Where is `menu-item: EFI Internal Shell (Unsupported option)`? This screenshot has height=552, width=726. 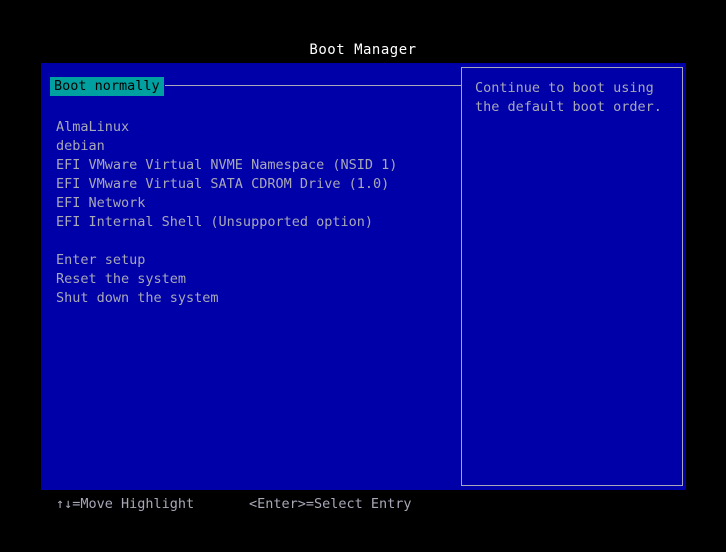 menu-item: EFI Internal Shell (Unsupported option) is located at coordinates (214, 222).